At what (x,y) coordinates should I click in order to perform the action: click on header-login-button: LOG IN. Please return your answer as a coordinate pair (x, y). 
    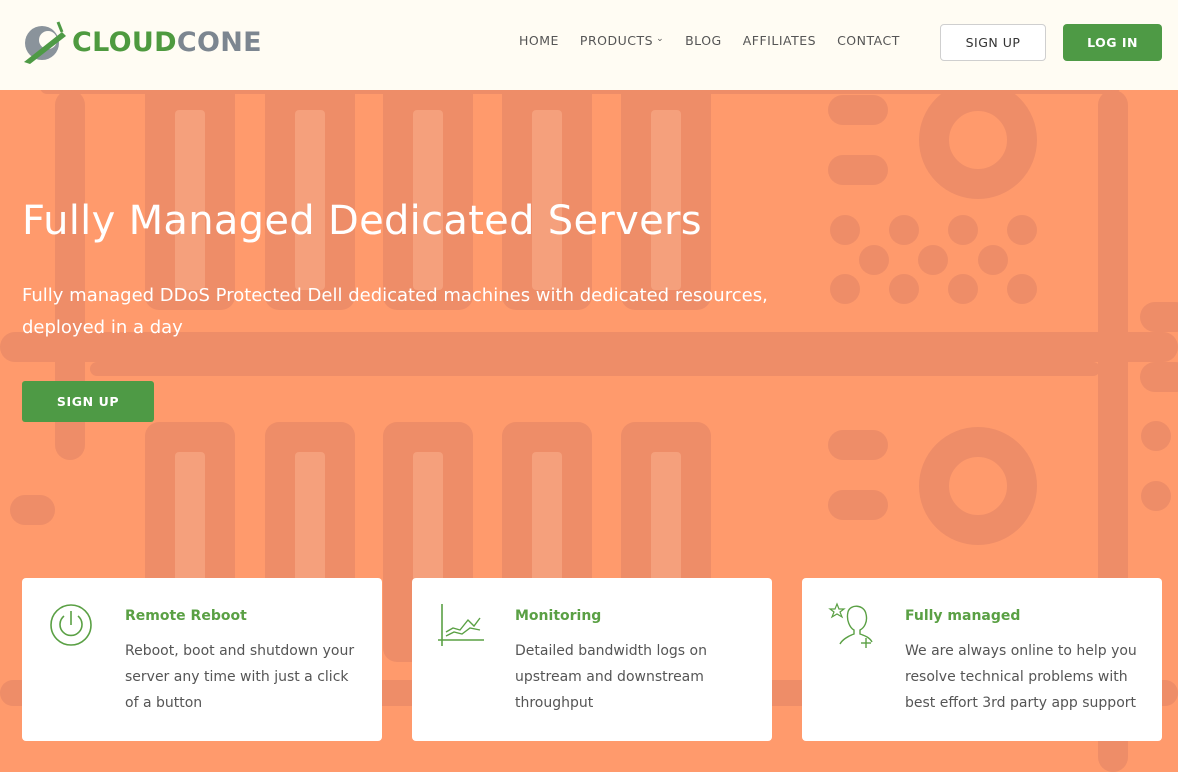
    Looking at the image, I should click on (1112, 42).